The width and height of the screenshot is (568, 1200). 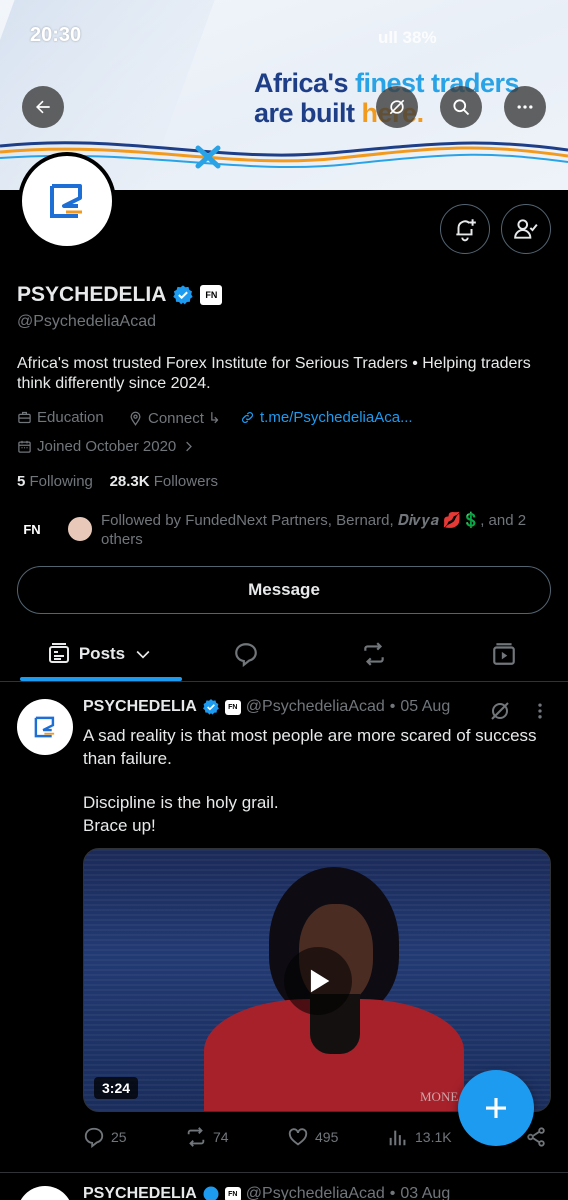 What do you see at coordinates (284, 654) in the screenshot?
I see `profile-tabs: Posts` at bounding box center [284, 654].